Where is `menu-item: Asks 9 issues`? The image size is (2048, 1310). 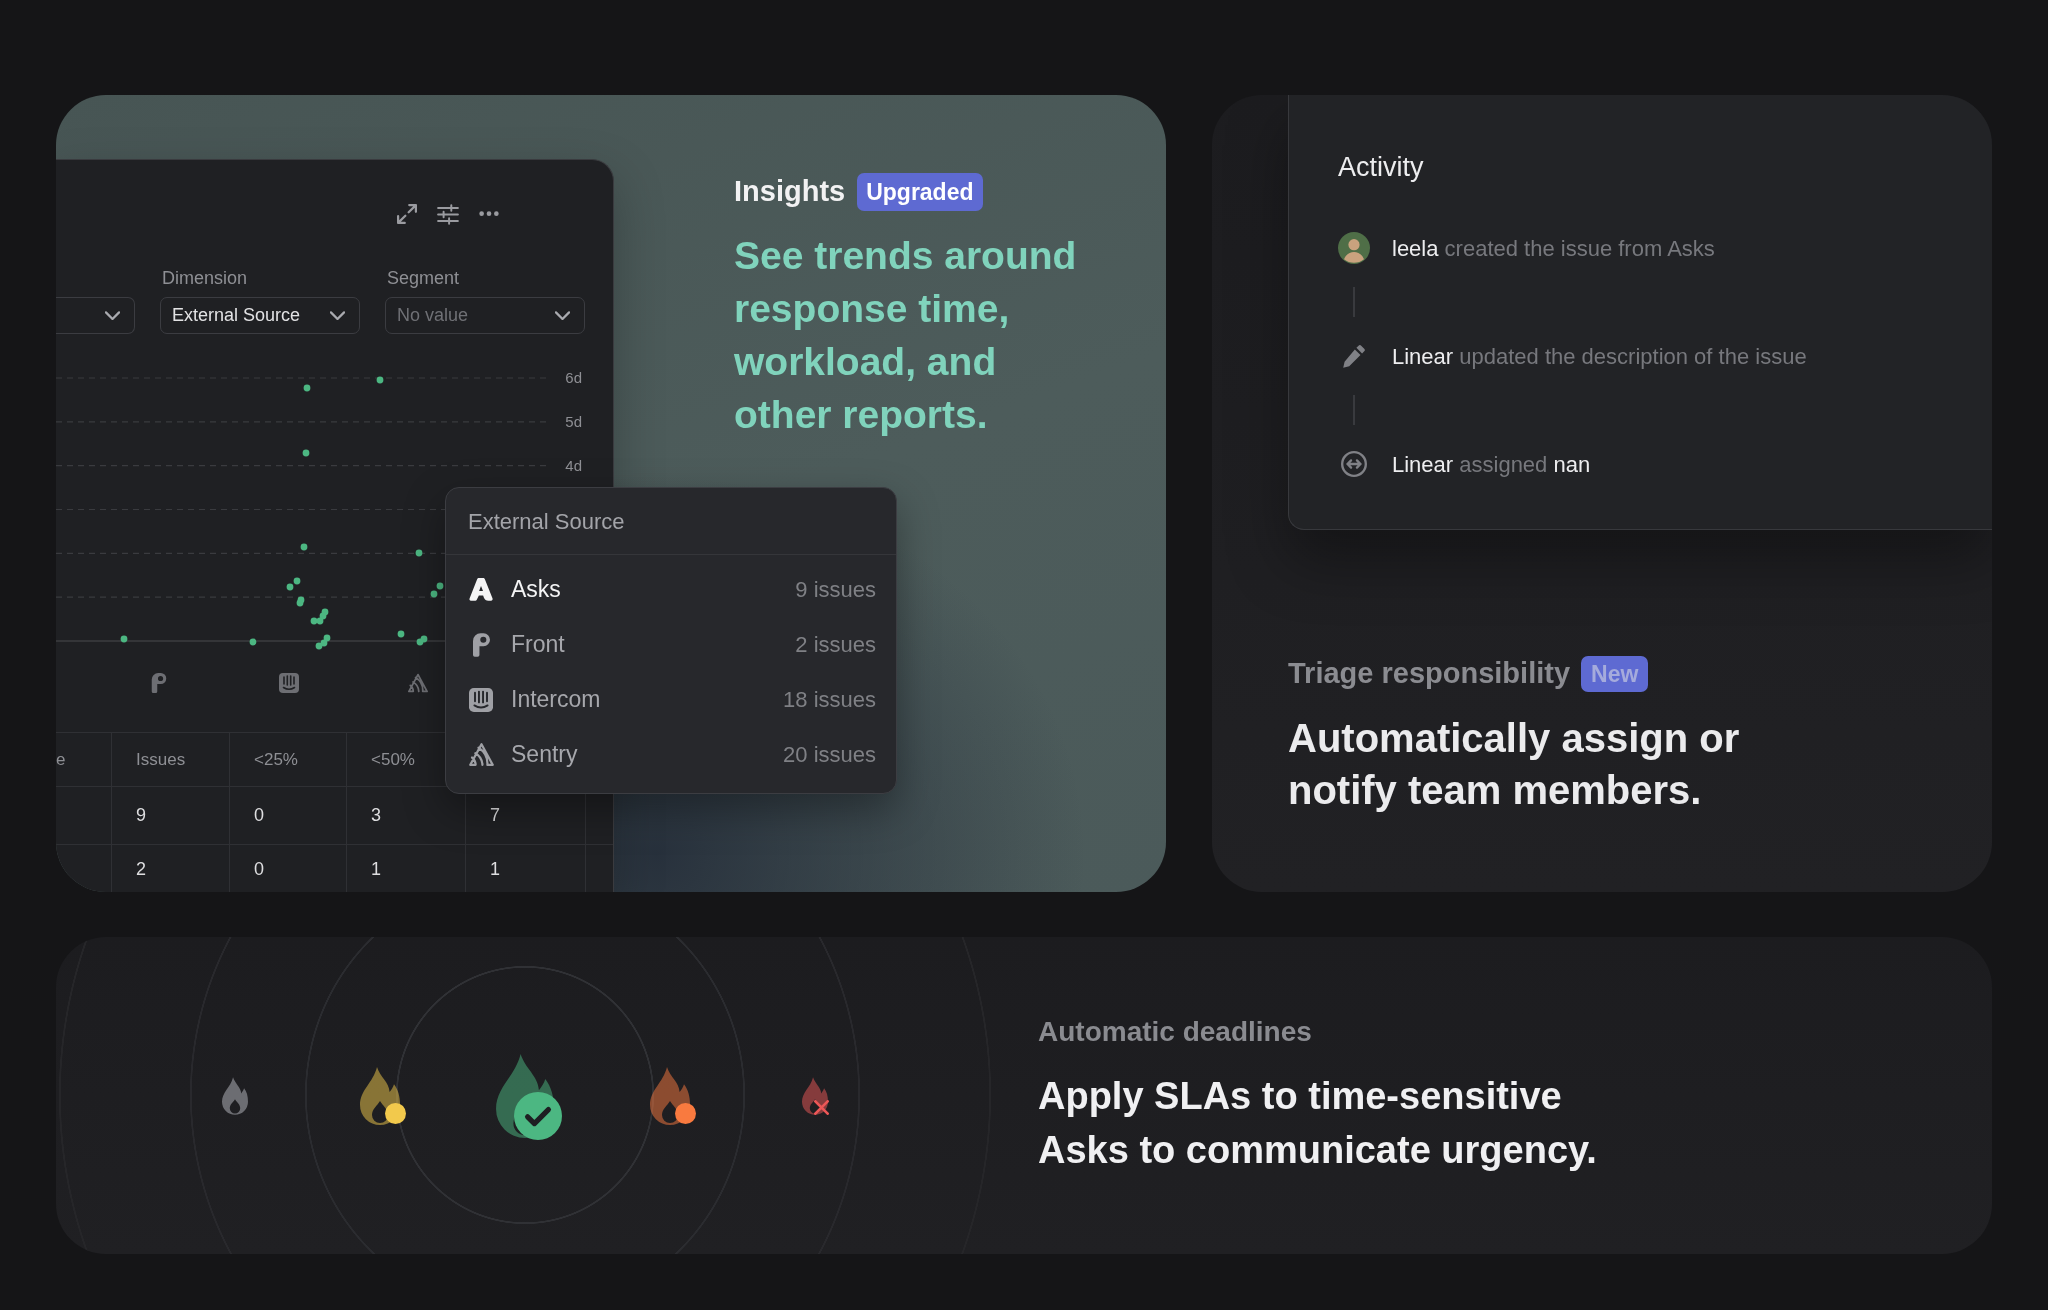
menu-item: Asks 9 issues is located at coordinates (671, 589).